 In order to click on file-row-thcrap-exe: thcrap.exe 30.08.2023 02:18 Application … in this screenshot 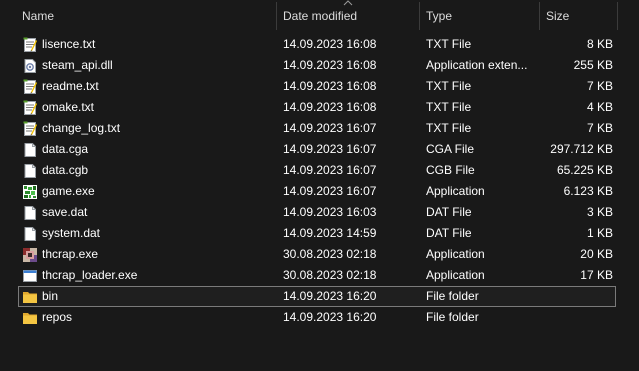, I will do `click(317, 254)`.